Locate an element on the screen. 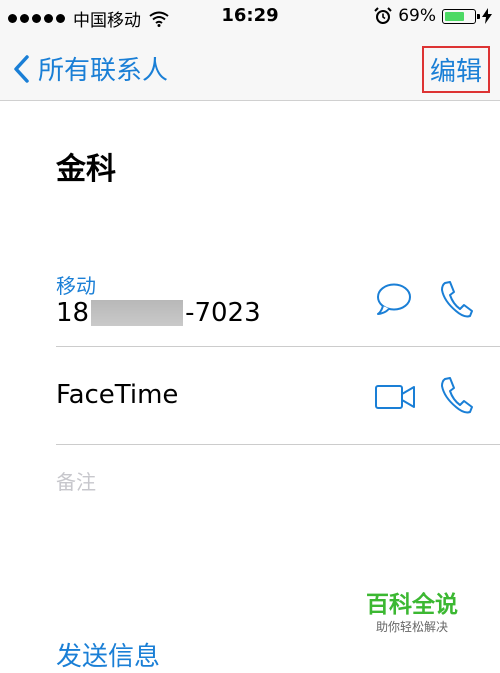 Image resolution: width=500 pixels, height=673 pixels. video-camera-icon is located at coordinates (395, 397).